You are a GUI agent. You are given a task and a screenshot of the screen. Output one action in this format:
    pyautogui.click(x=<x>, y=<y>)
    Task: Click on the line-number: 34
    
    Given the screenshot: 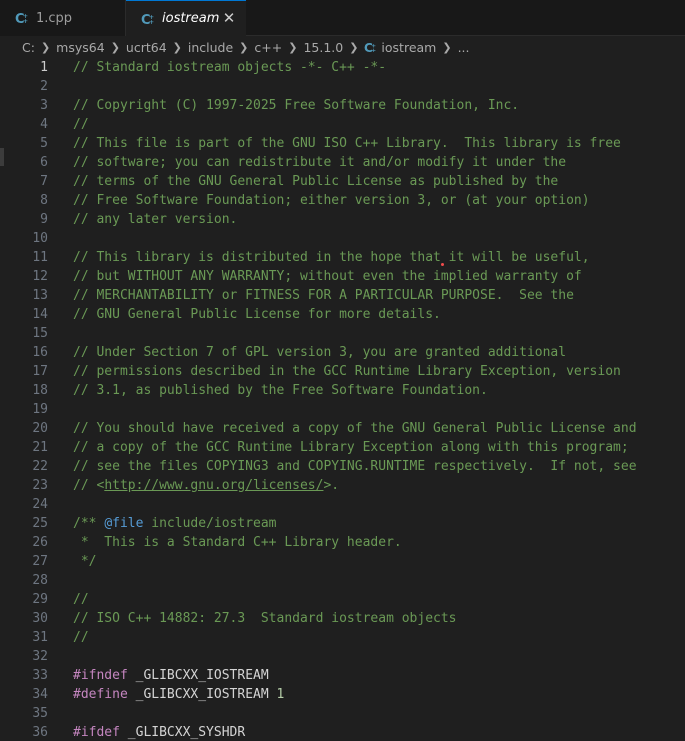 What is the action you would take?
    pyautogui.click(x=40, y=694)
    